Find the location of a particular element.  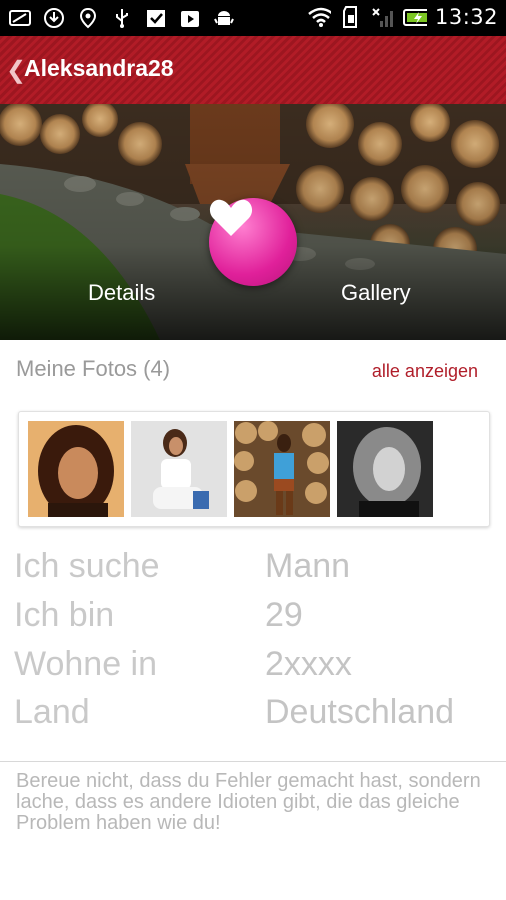

info-value: 29 is located at coordinates (284, 615).